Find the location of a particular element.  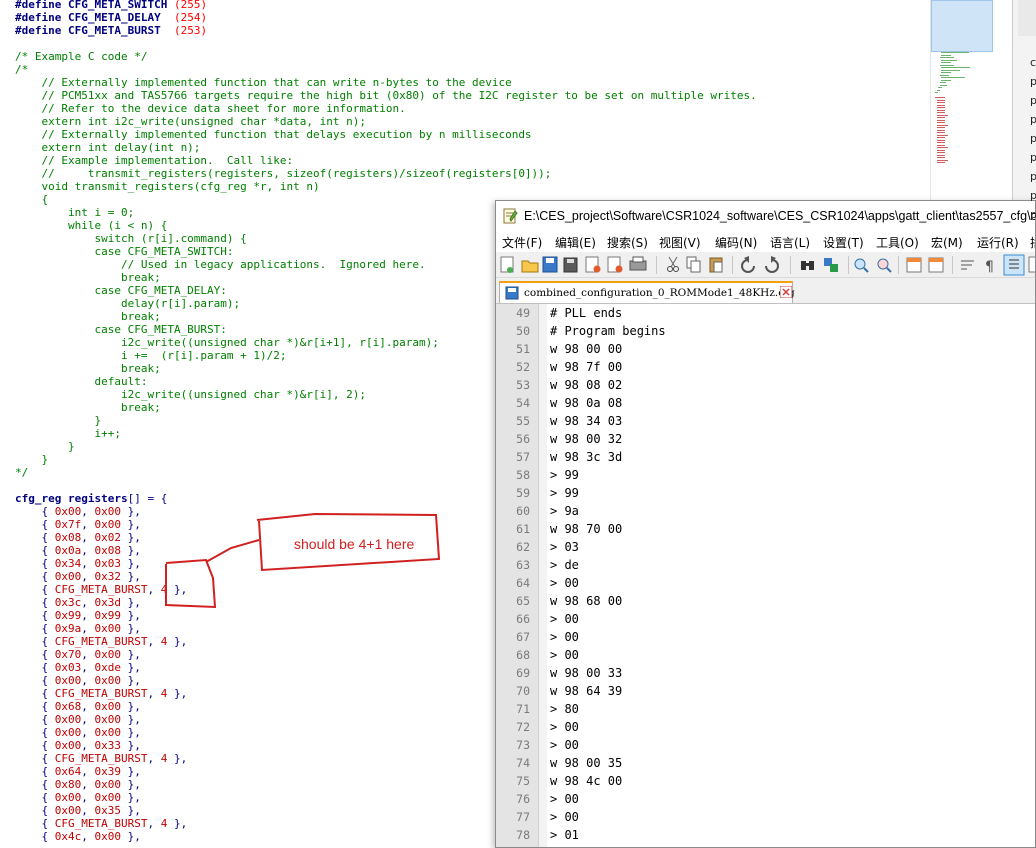

code-token: CFG_META_BURST is located at coordinates (101, 758).